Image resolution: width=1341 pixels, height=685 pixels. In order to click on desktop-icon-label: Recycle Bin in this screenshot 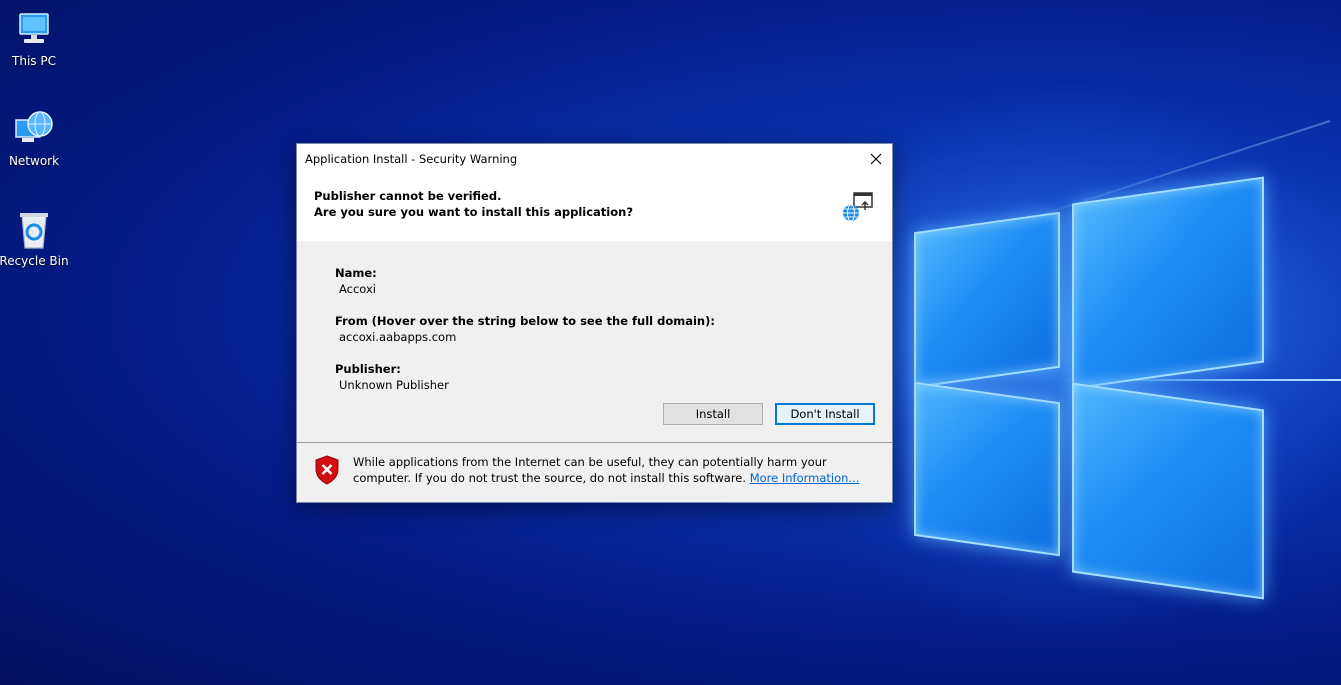, I will do `click(34, 261)`.